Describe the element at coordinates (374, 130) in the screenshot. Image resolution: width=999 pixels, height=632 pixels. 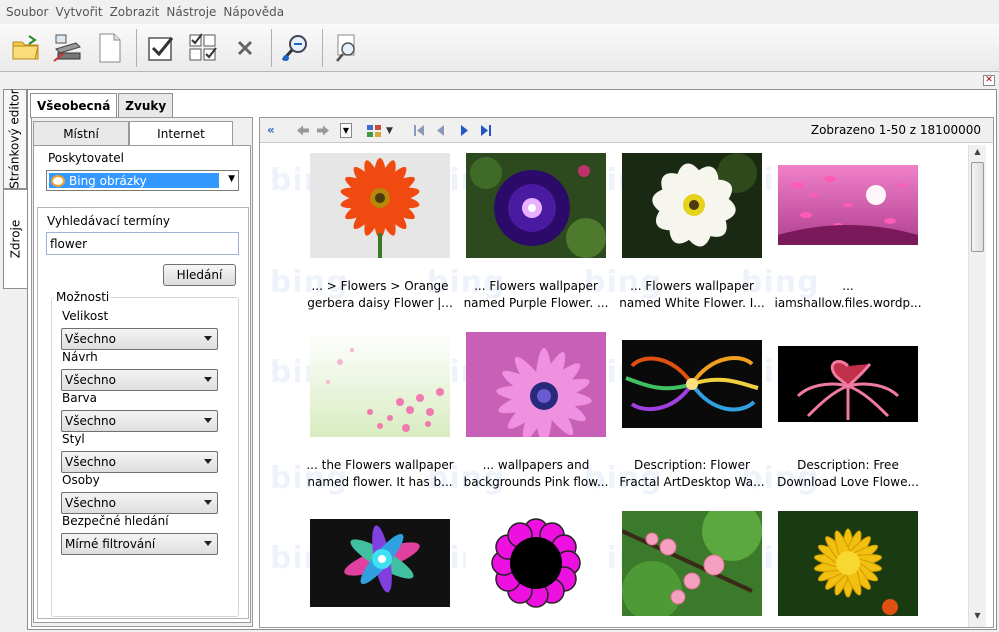
I see `view-mode-icon` at that location.